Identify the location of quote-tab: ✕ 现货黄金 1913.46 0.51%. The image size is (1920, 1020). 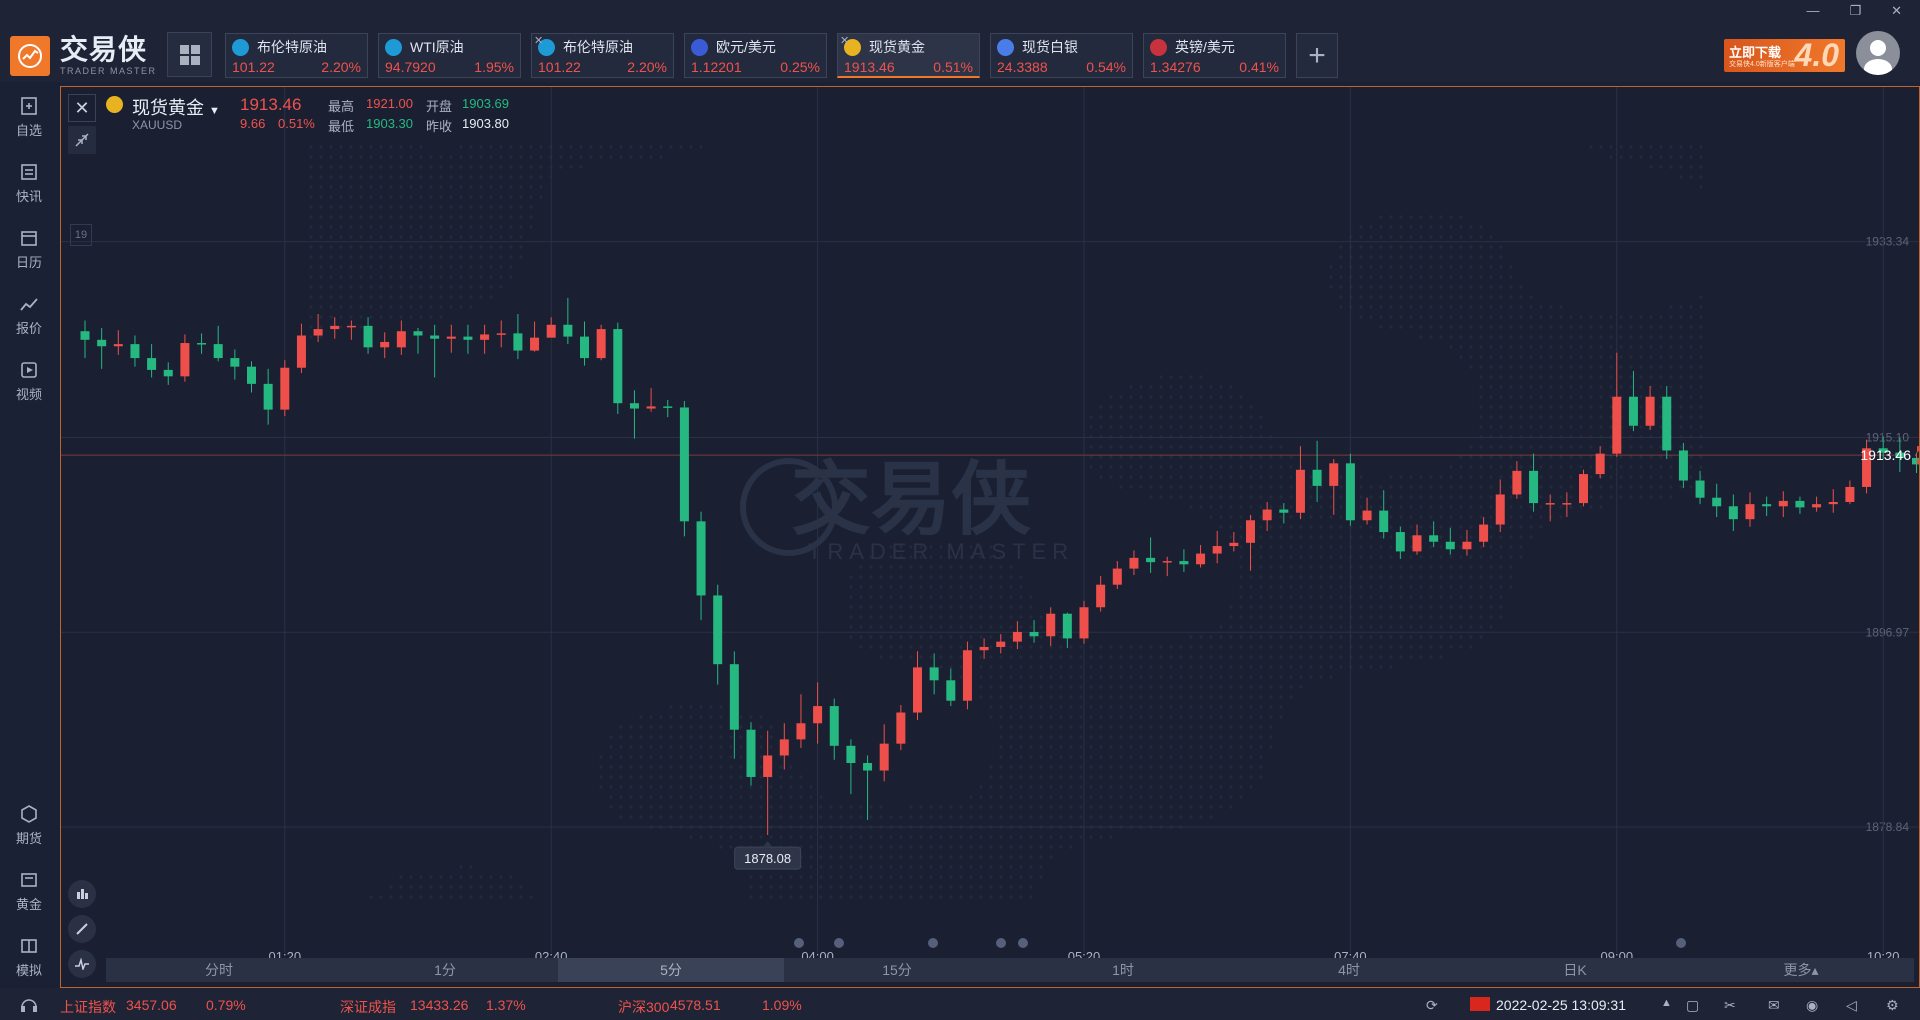
(908, 55).